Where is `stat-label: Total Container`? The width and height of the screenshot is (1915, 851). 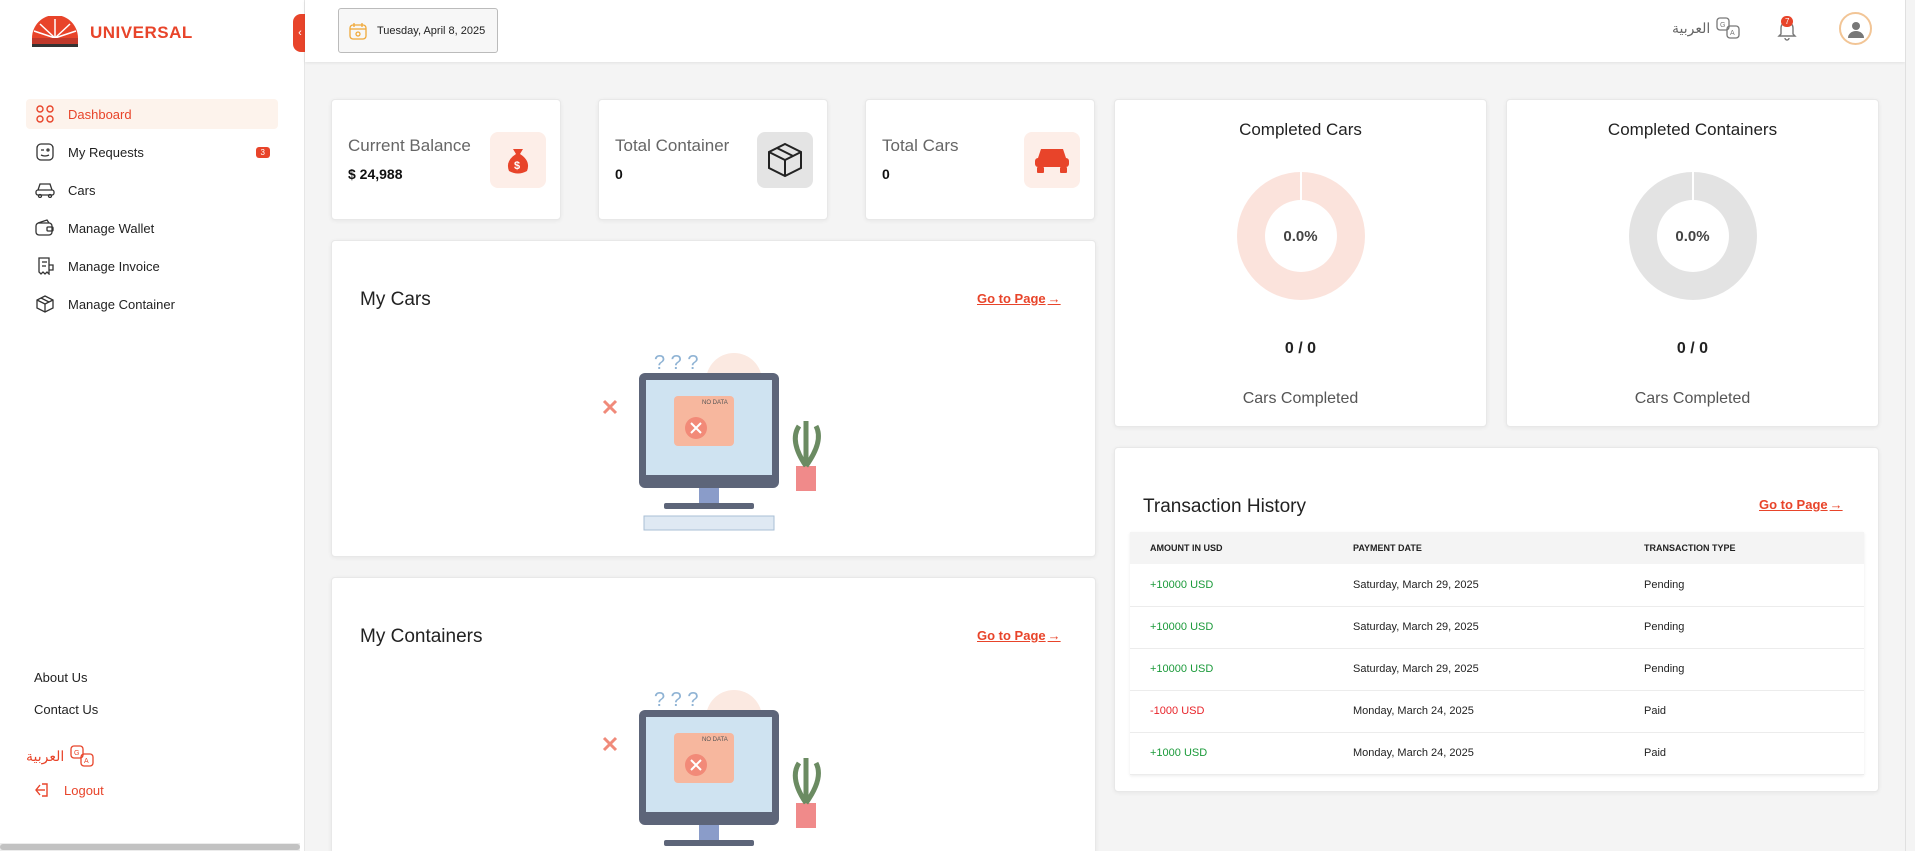 stat-label: Total Container is located at coordinates (672, 145).